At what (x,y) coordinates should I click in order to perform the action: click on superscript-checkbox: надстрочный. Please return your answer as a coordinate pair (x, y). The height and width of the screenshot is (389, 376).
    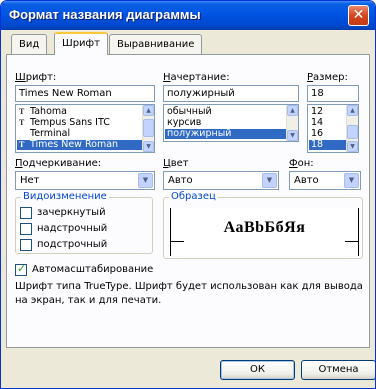
    Looking at the image, I should click on (82, 229).